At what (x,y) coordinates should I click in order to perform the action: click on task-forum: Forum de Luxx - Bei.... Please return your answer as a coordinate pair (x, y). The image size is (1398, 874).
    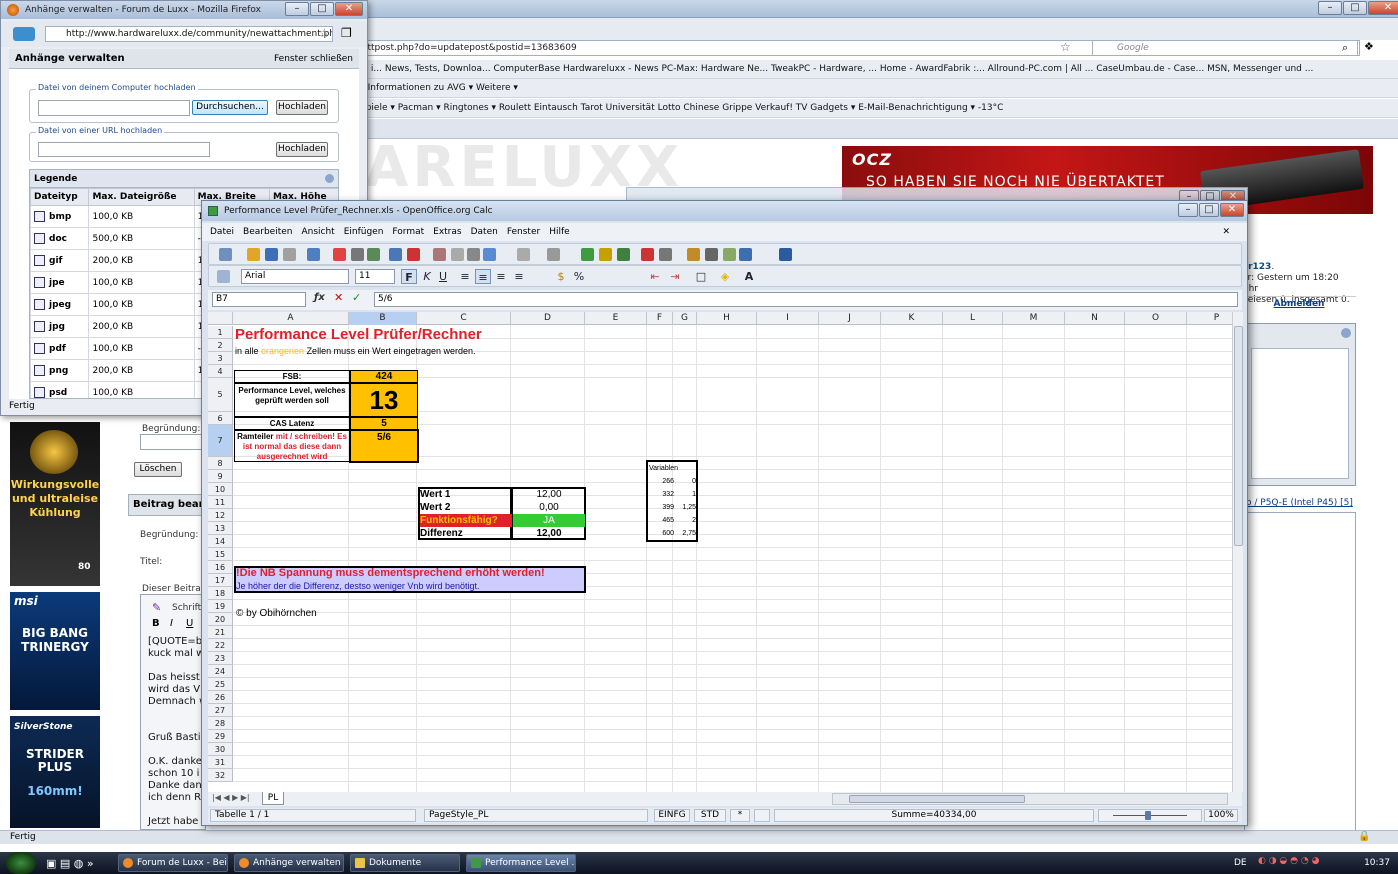
    Looking at the image, I should click on (173, 863).